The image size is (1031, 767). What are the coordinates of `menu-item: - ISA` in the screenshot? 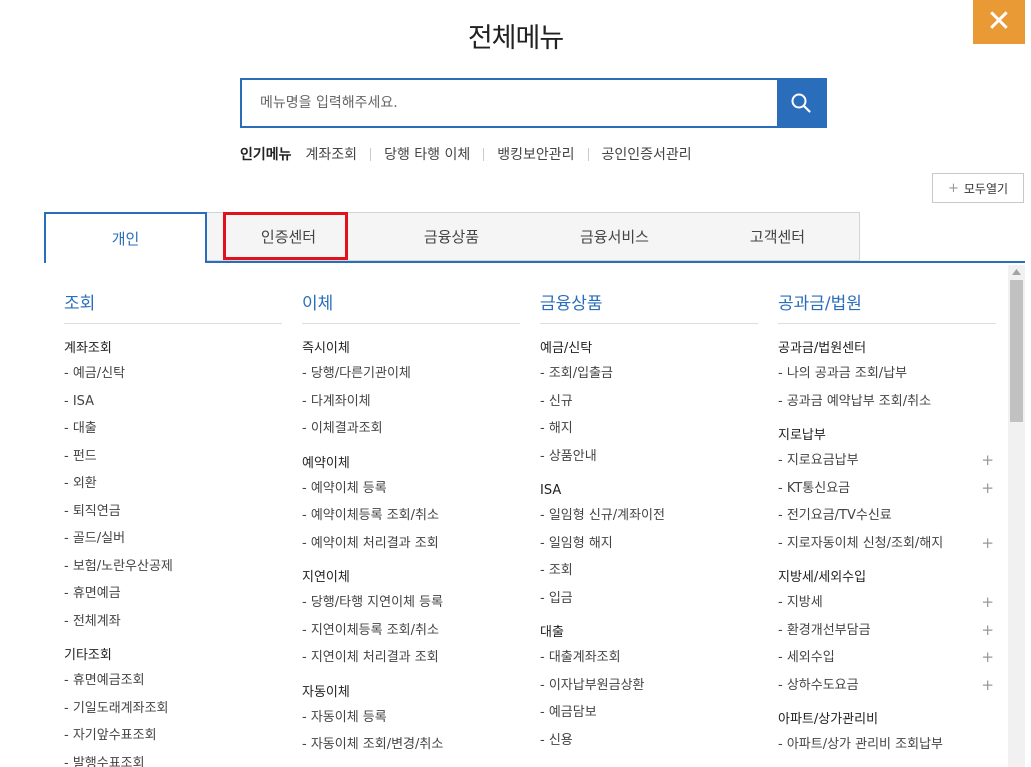 It's located at (173, 402).